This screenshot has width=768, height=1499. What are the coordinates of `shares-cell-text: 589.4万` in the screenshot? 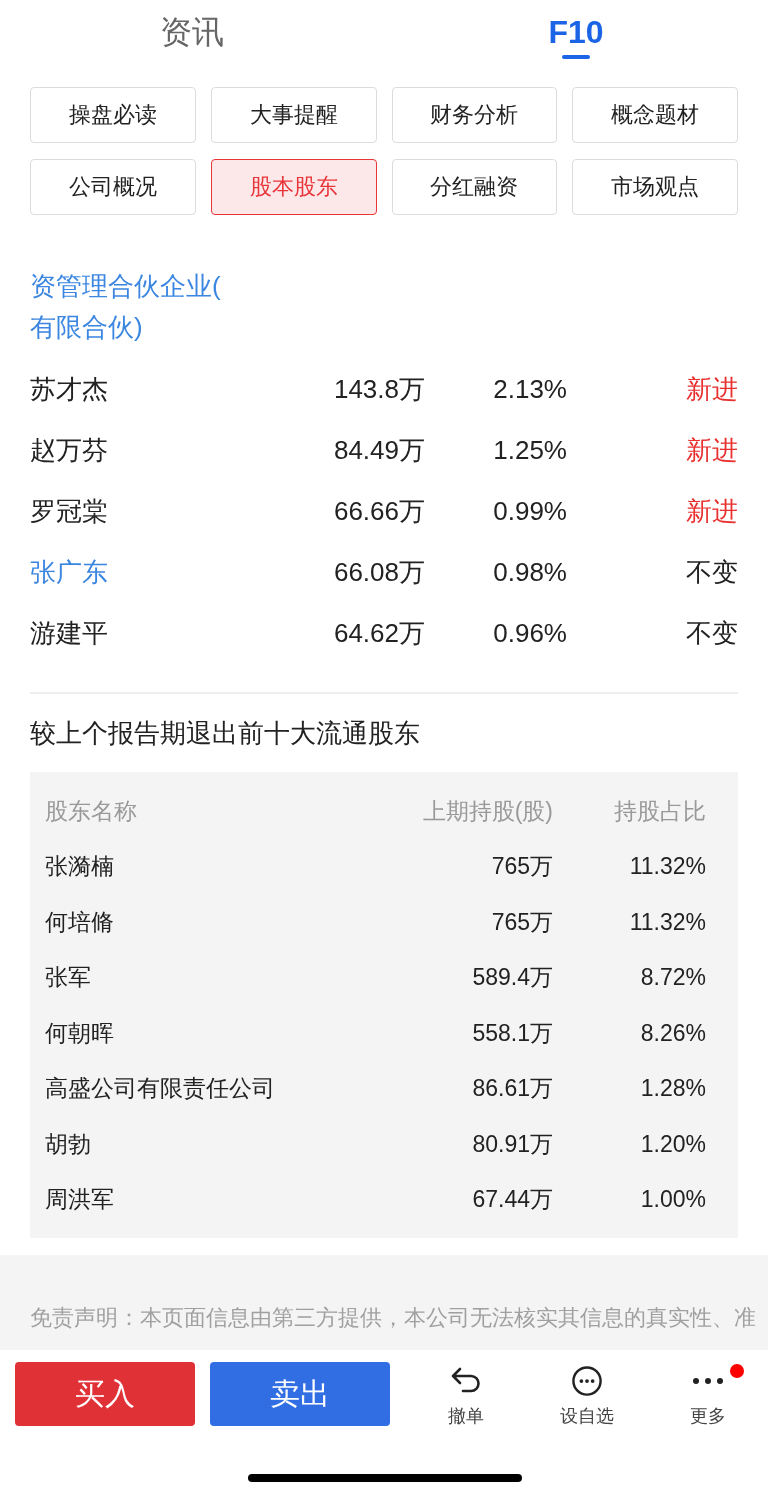 It's located at (512, 978).